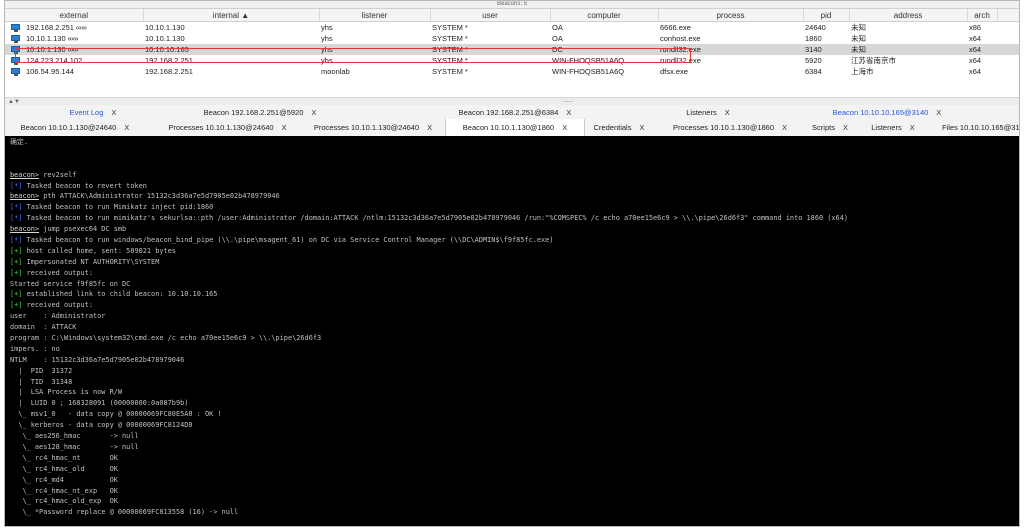  What do you see at coordinates (862, 71) in the screenshot?
I see `cell-text: 上海市` at bounding box center [862, 71].